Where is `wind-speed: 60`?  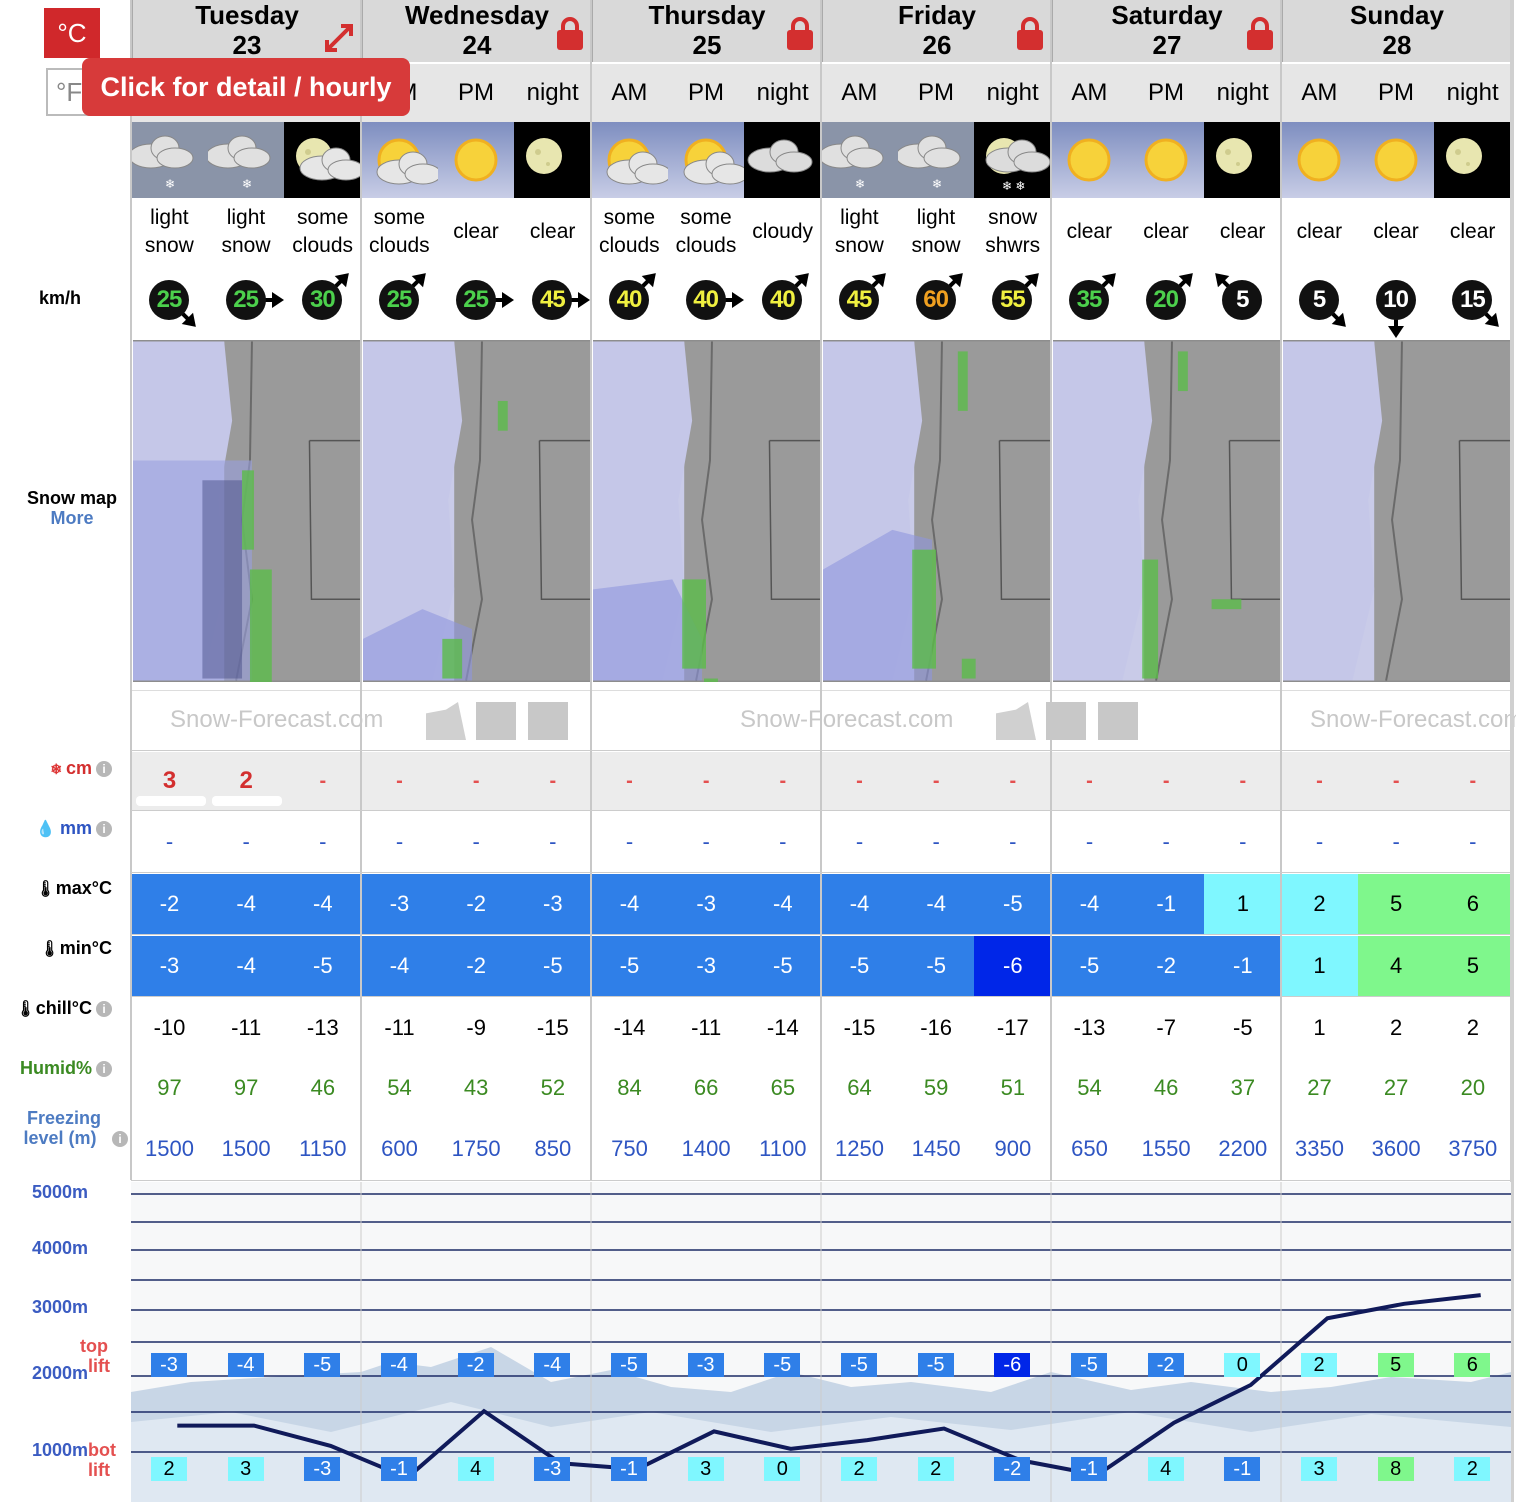 wind-speed: 60 is located at coordinates (935, 300).